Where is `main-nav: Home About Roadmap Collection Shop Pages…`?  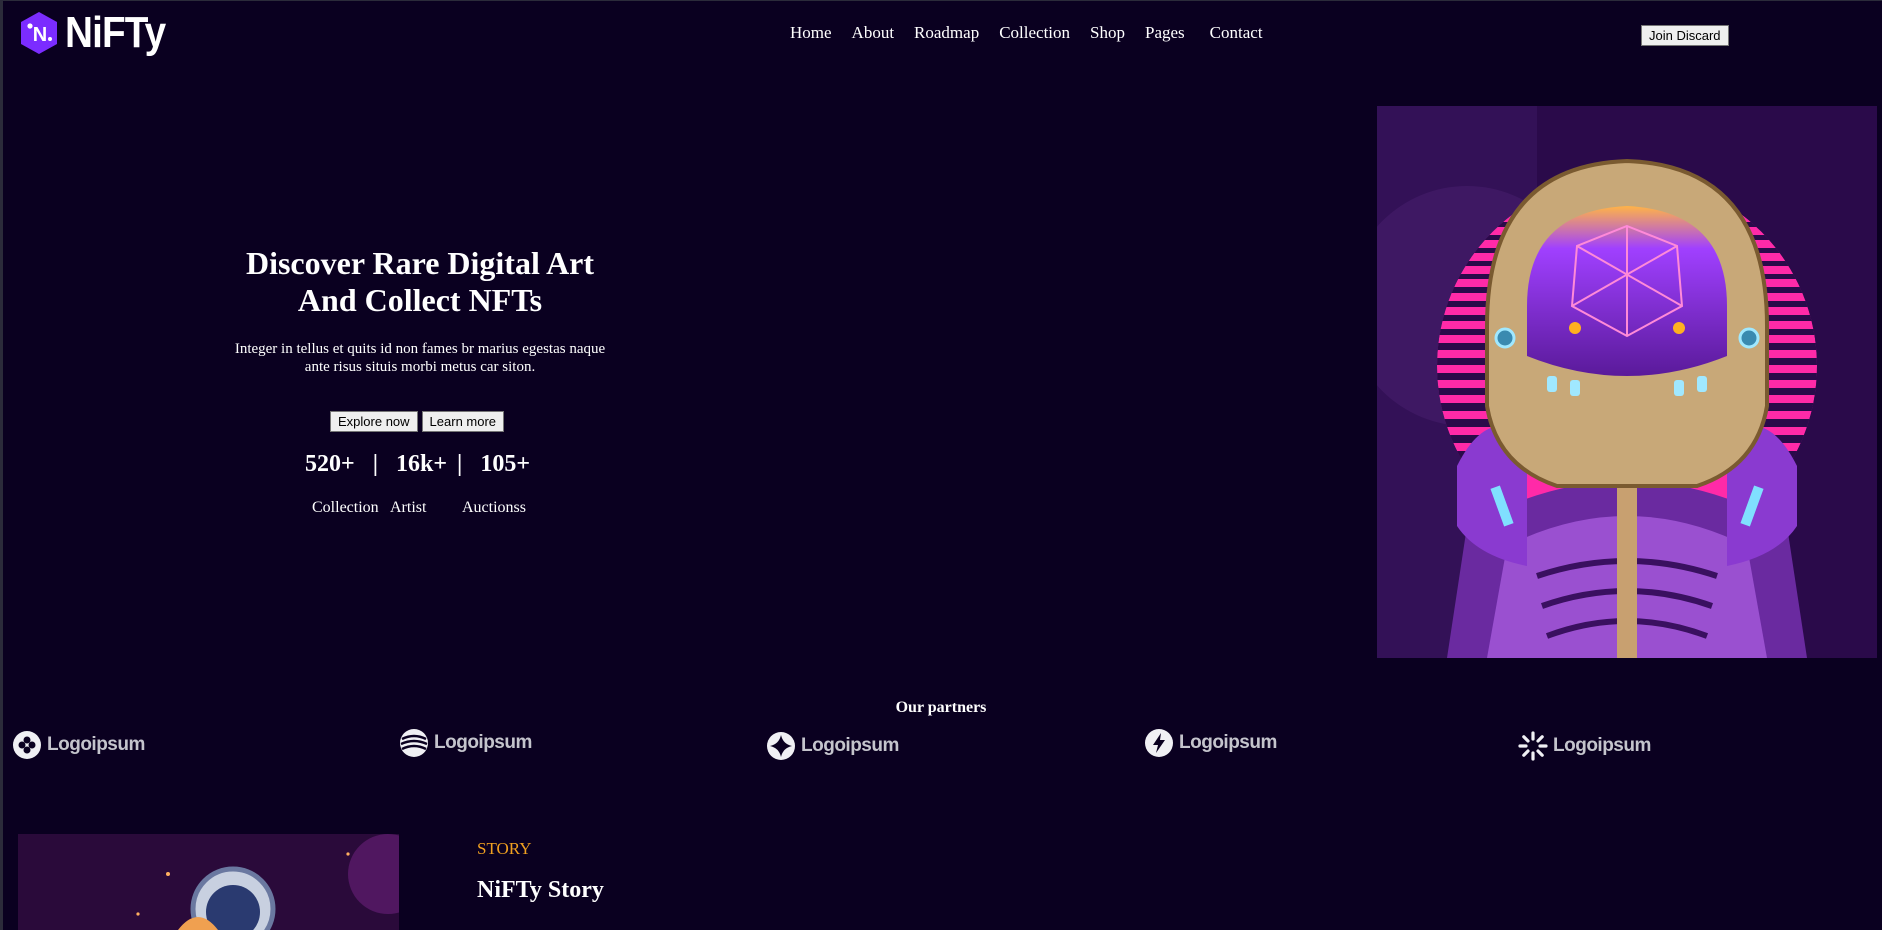
main-nav: Home About Roadmap Collection Shop Pages… is located at coordinates (1036, 33).